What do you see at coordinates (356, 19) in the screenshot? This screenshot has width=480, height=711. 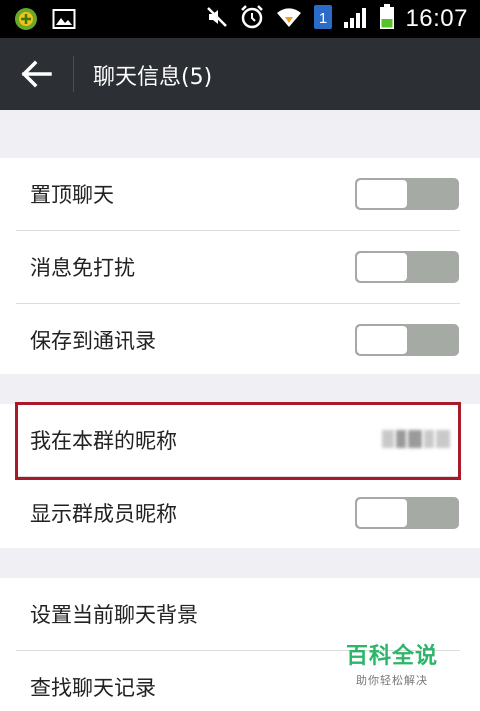 I see `signal-icon` at bounding box center [356, 19].